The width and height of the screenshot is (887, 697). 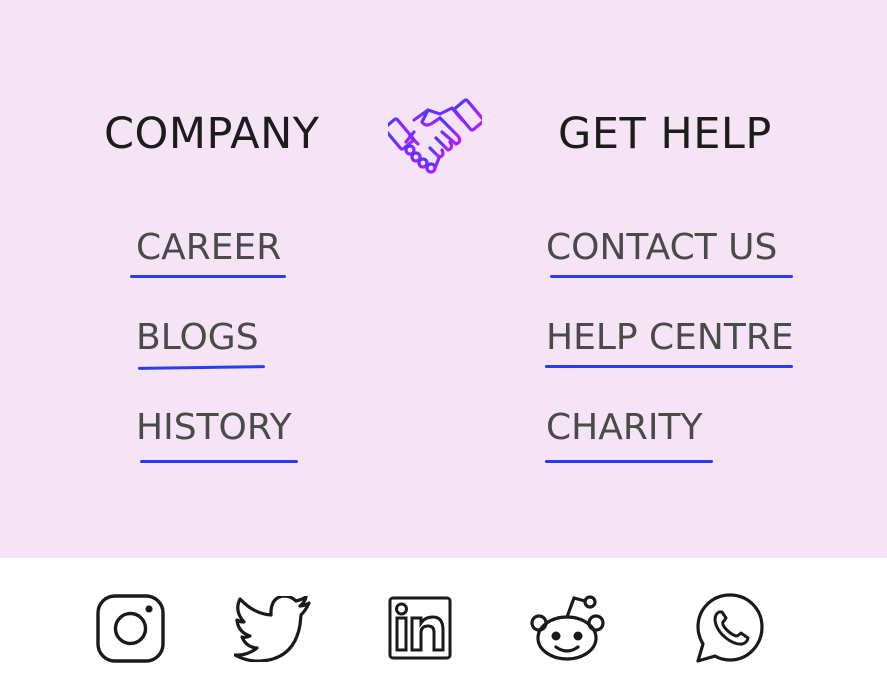 What do you see at coordinates (671, 276) in the screenshot?
I see `contact-us-underline` at bounding box center [671, 276].